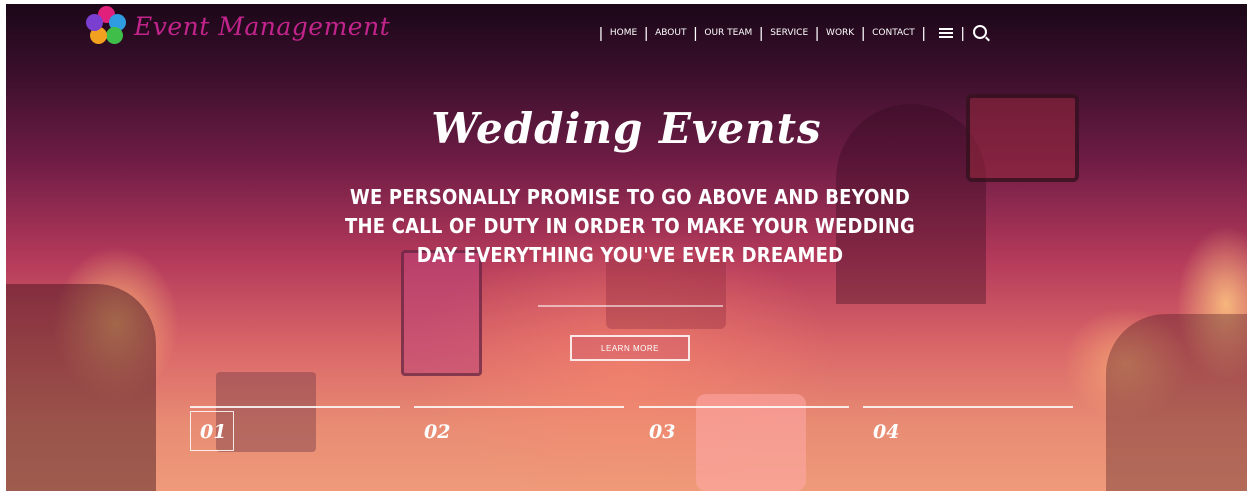  I want to click on hero-divider, so click(630, 306).